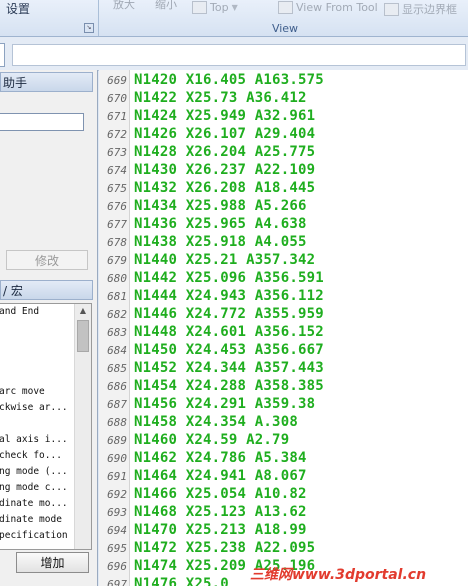  I want to click on code-text: N1450 X24.453 A356.667, so click(229, 350).